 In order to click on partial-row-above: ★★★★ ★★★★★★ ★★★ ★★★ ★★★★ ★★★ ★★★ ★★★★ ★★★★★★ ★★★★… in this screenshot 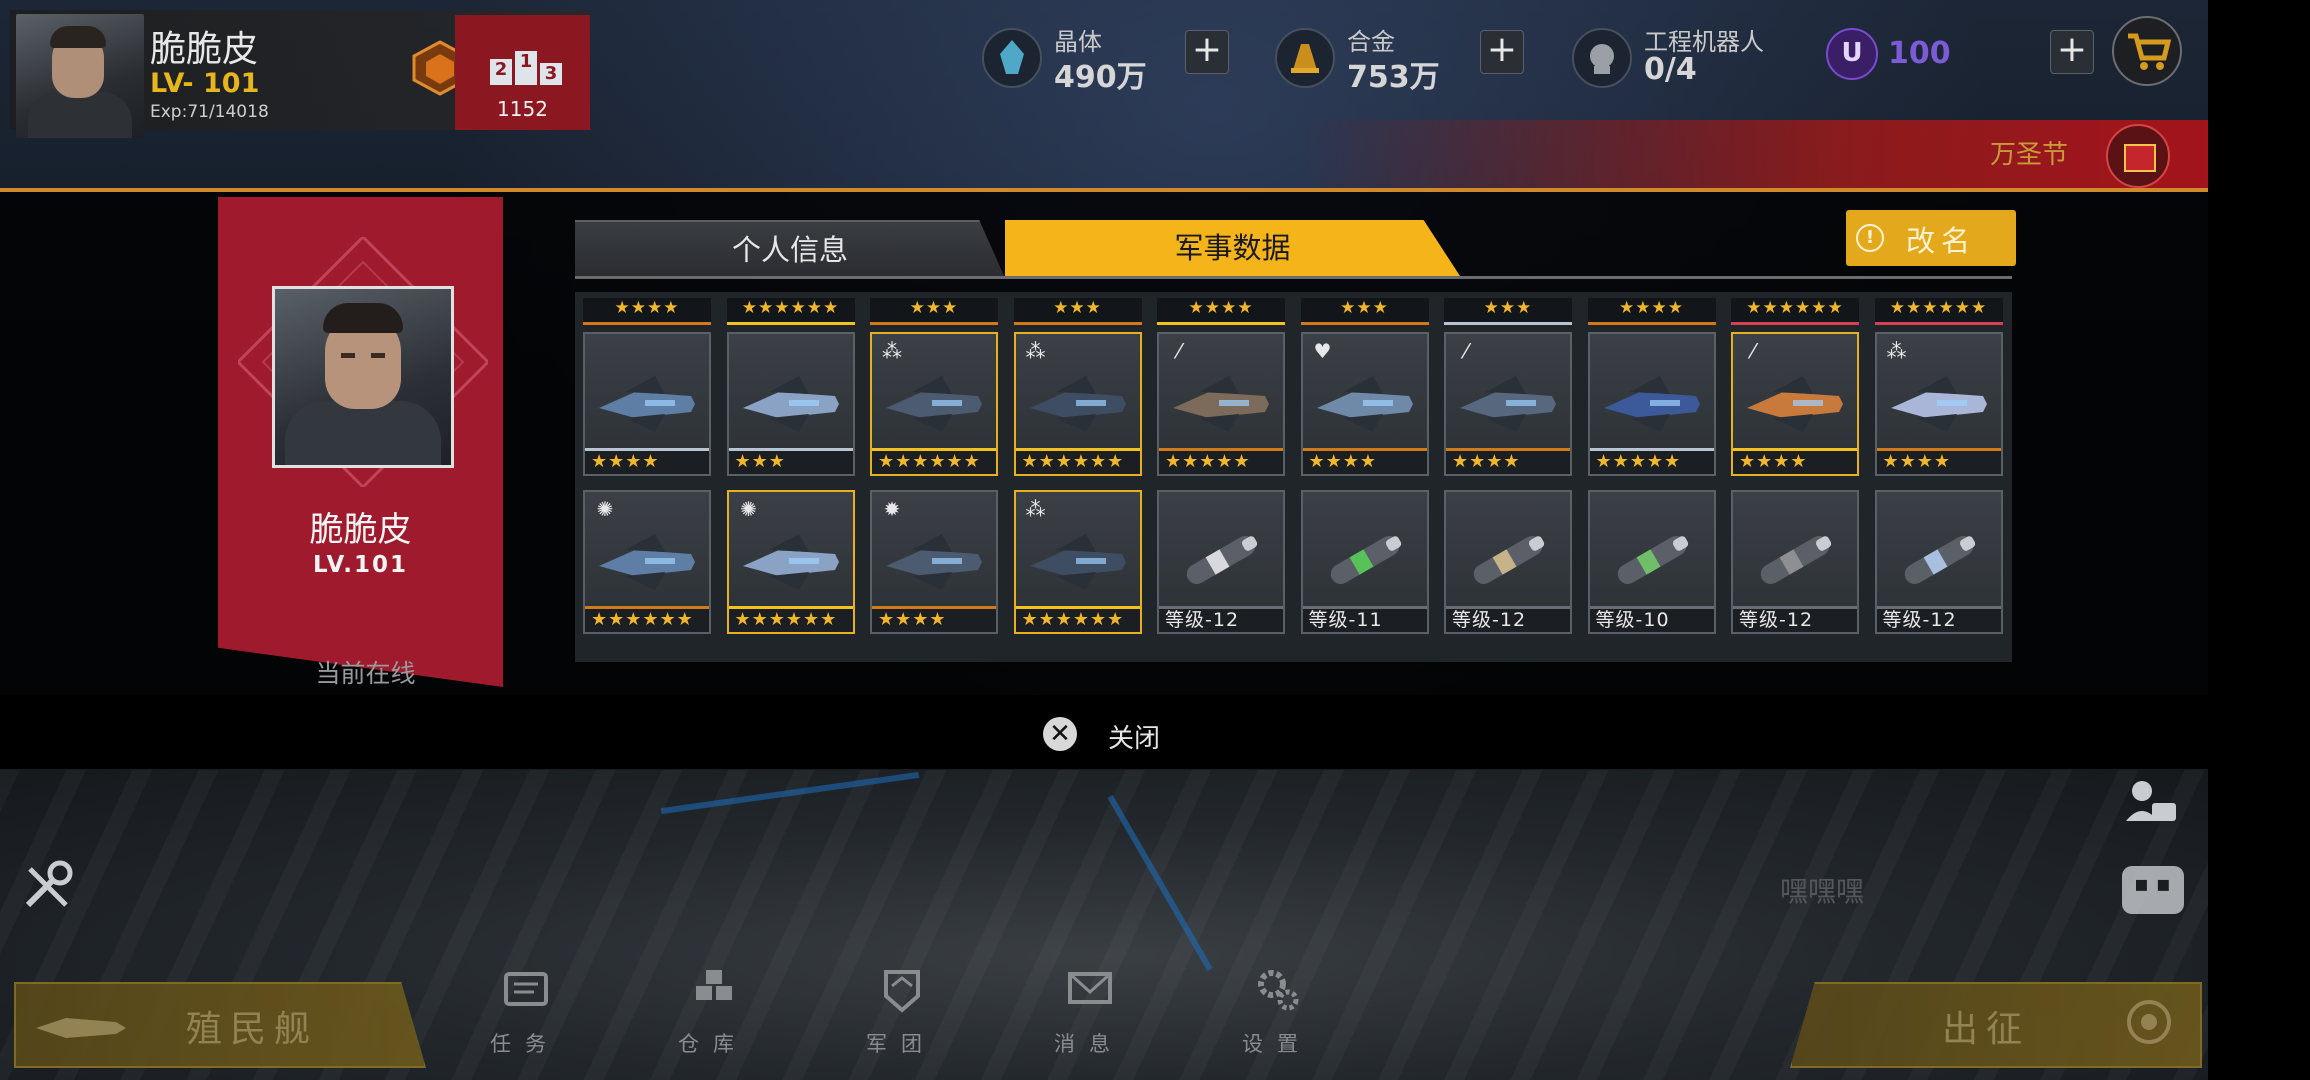, I will do `click(1295, 311)`.